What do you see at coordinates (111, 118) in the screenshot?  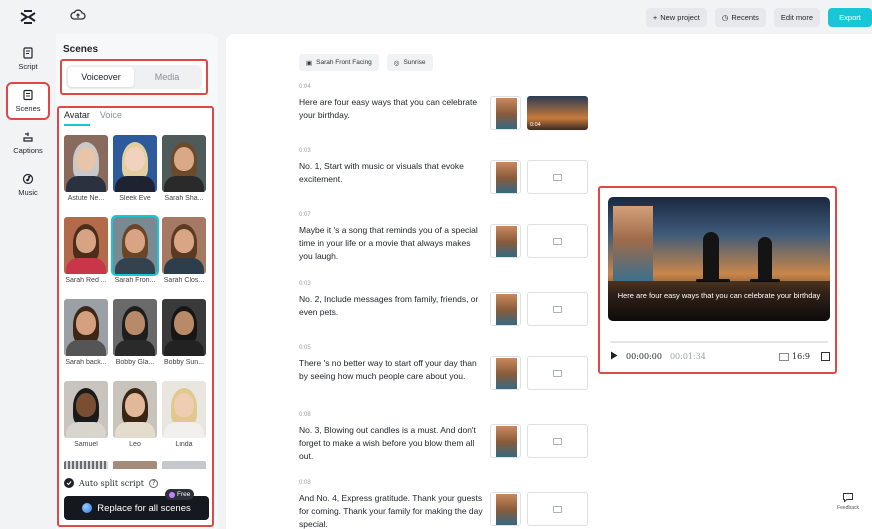 I see `tab-voice: Voice` at bounding box center [111, 118].